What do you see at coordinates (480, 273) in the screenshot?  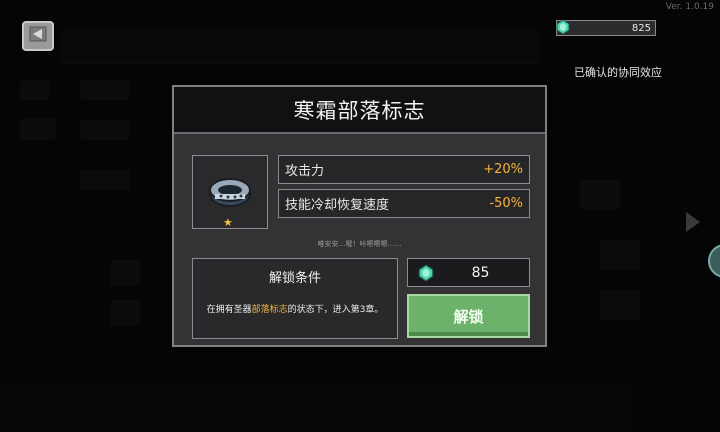 I see `cost-value: 85` at bounding box center [480, 273].